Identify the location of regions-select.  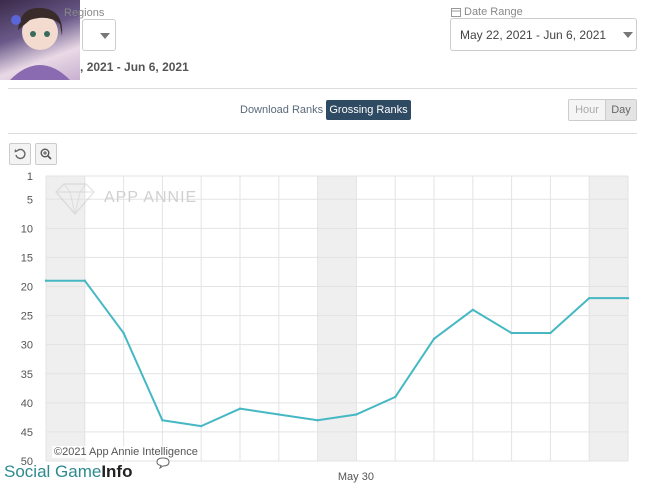
(99, 35).